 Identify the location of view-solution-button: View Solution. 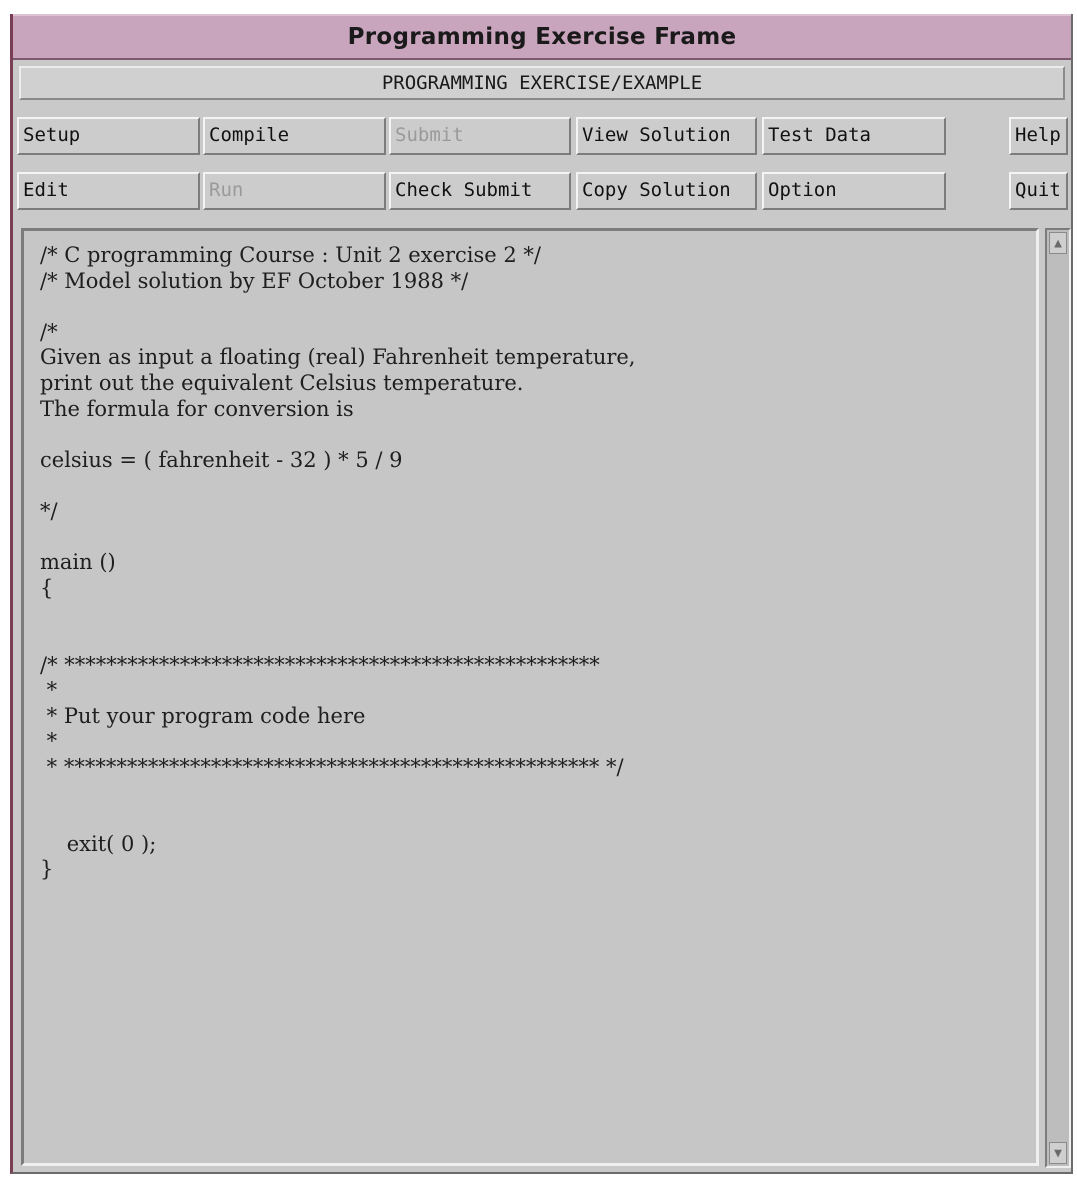
(666, 136).